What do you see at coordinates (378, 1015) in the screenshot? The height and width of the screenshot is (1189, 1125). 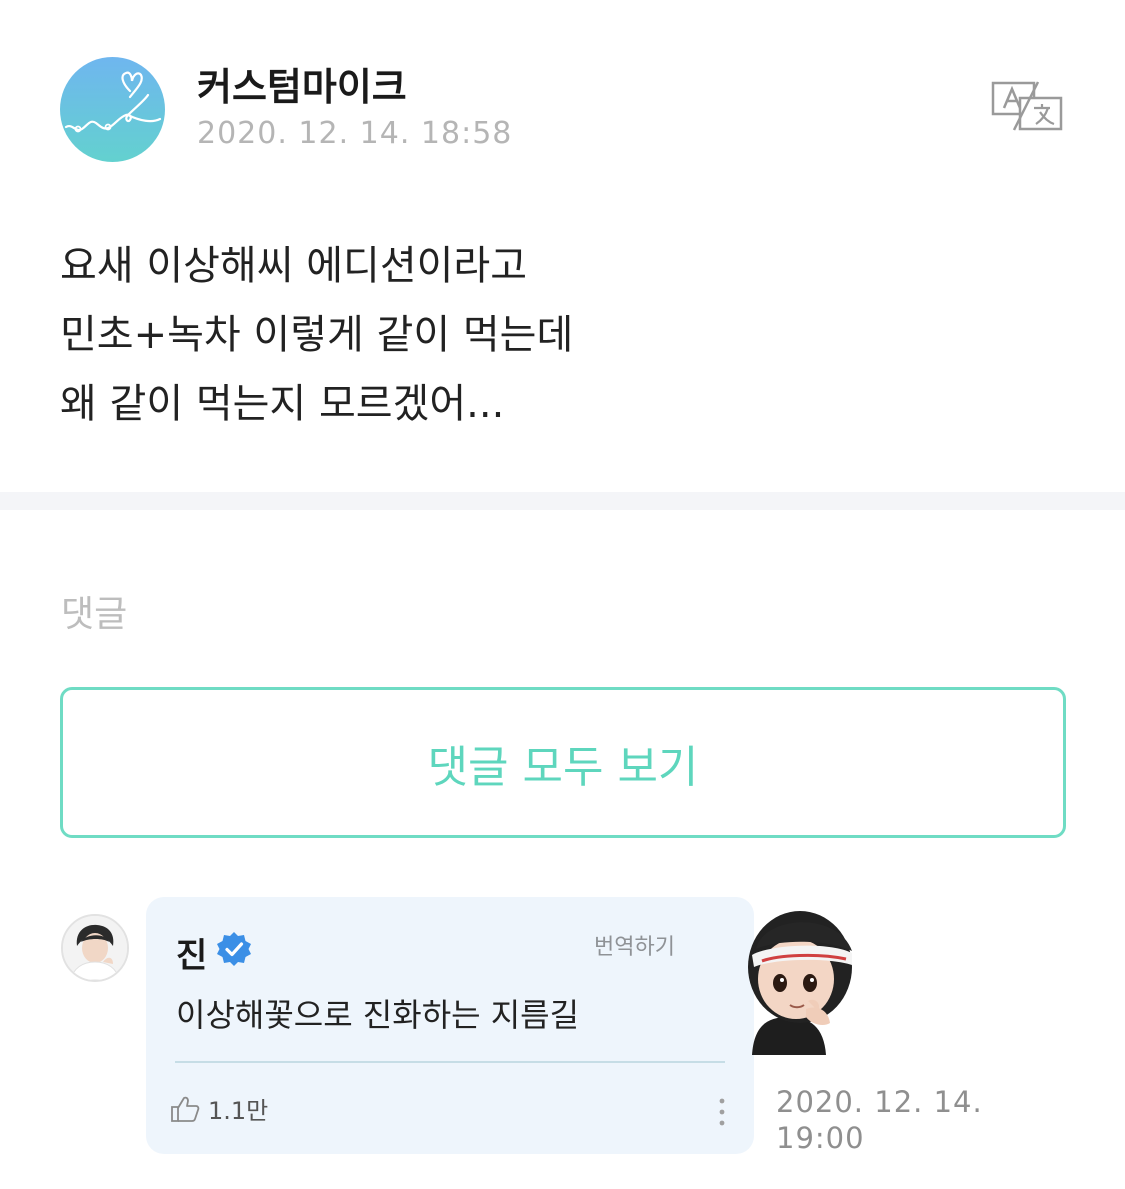 I see `comment-text: 이상해꽃으로 진화하는 지름길` at bounding box center [378, 1015].